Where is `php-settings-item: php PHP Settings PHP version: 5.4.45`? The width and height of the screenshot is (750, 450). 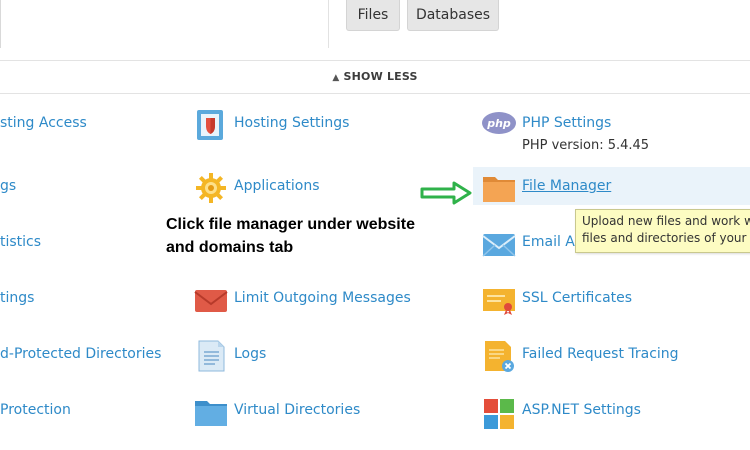 php-settings-item: php PHP Settings PHP version: 5.4.45 is located at coordinates (612, 133).